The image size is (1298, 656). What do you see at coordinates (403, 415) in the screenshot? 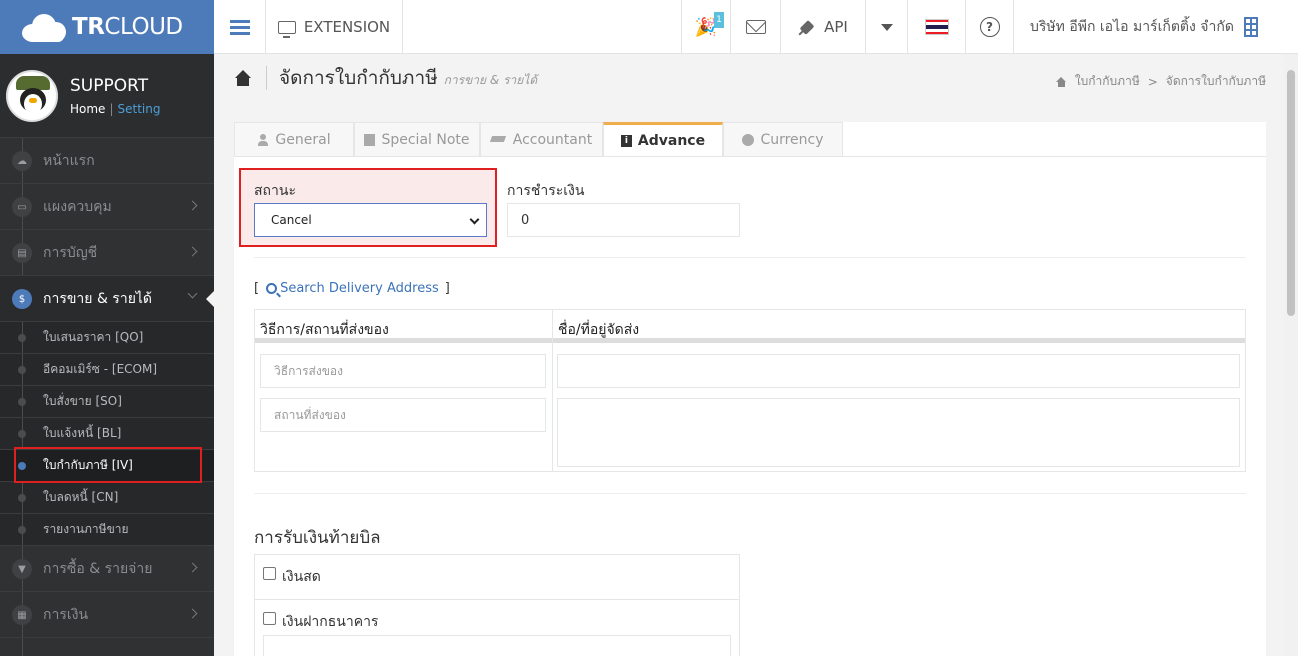
I see `delivery-place-input: สถานที่ส่งของ` at bounding box center [403, 415].